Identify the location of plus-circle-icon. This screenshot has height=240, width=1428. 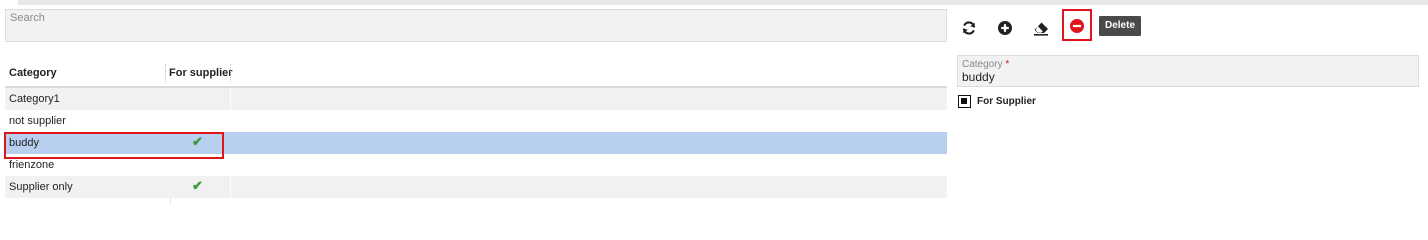
(1005, 28).